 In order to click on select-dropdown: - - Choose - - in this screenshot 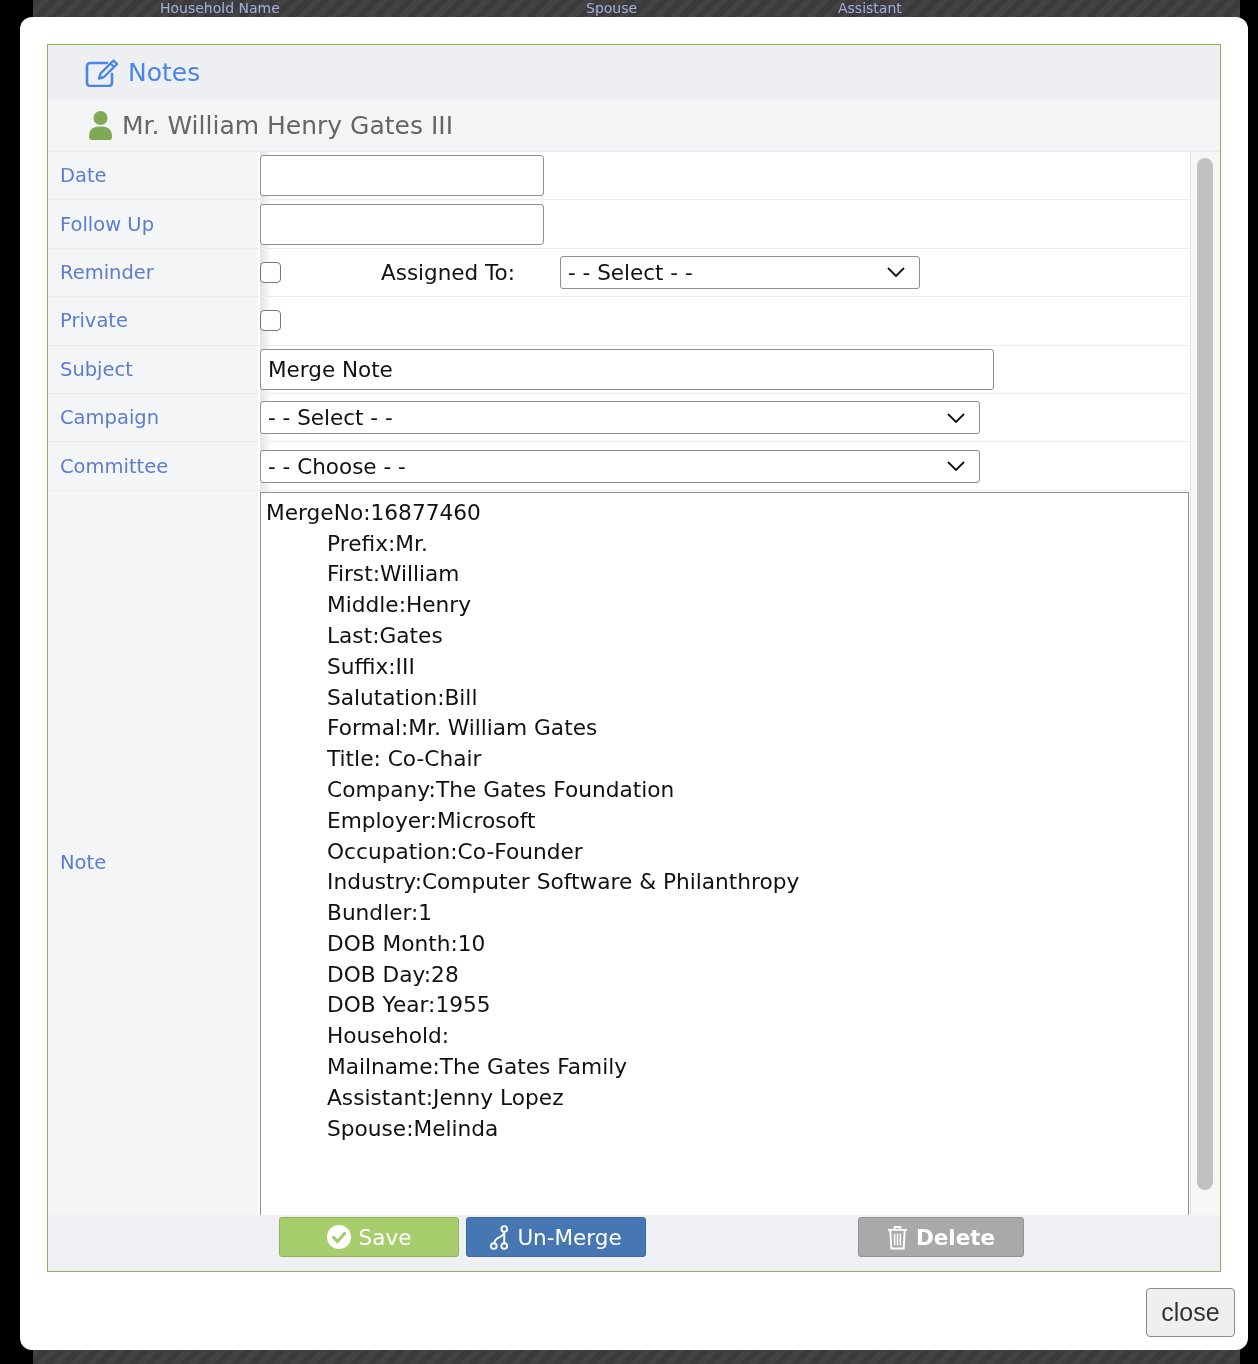, I will do `click(620, 466)`.